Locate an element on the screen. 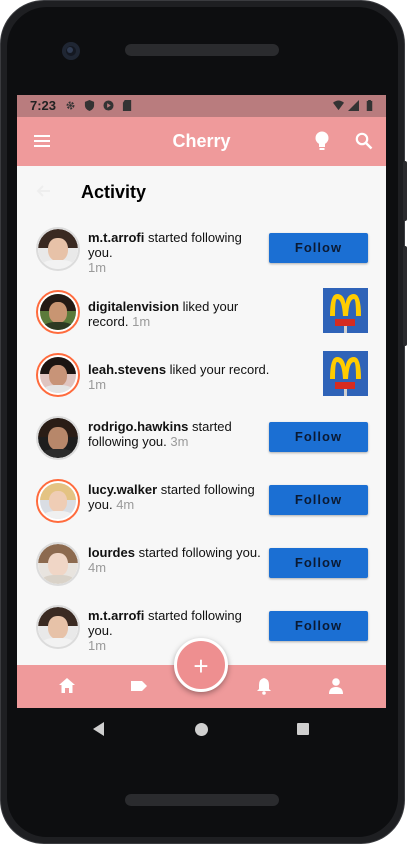  app-bar: Cherry is located at coordinates (201, 141).